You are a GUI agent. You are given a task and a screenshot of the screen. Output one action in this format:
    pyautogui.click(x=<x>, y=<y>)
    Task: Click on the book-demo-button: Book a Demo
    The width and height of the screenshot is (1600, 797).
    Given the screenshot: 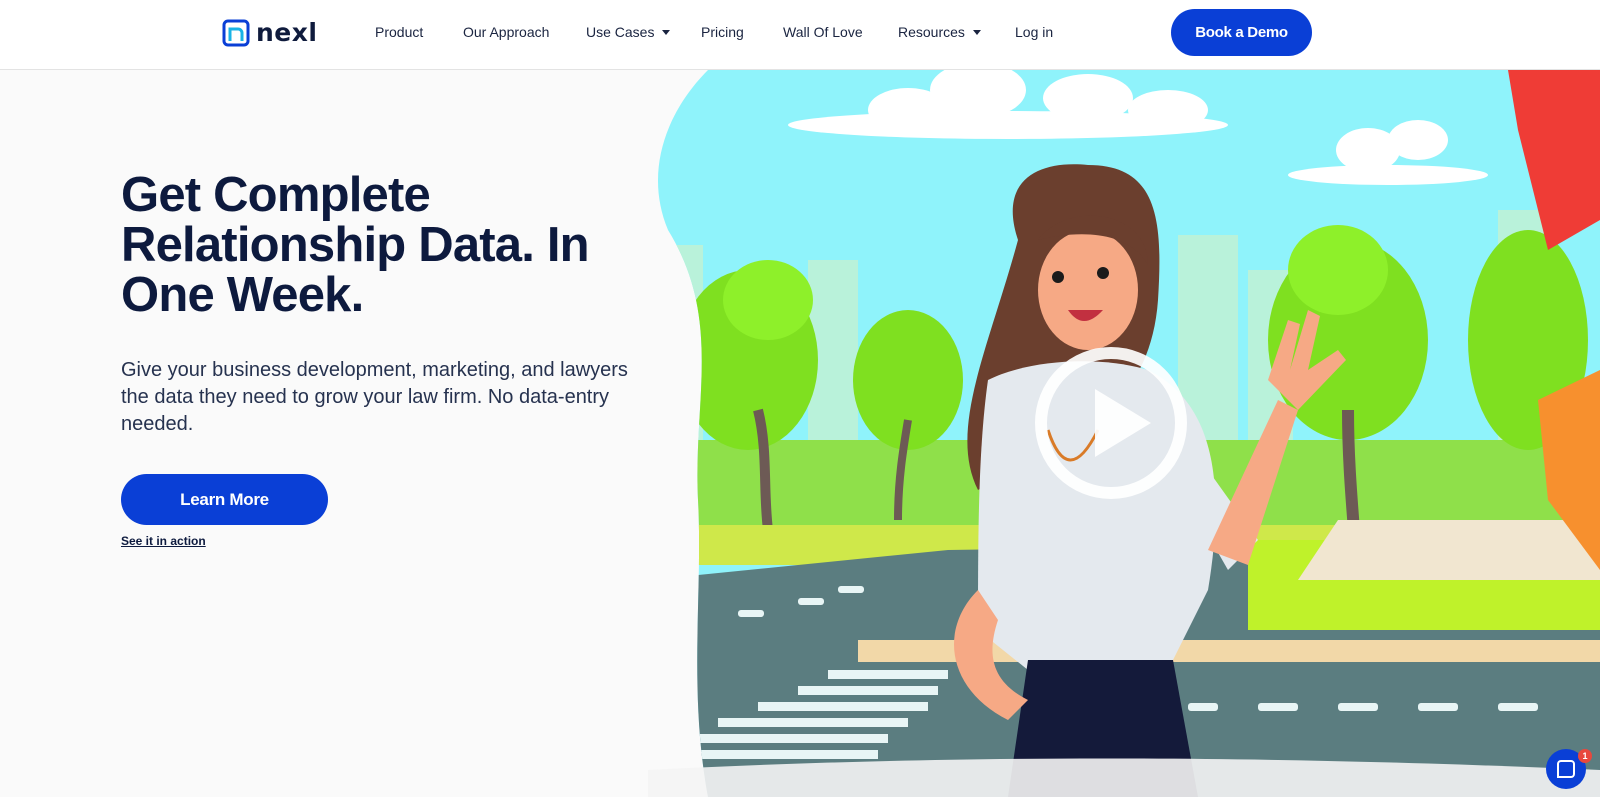 What is the action you would take?
    pyautogui.click(x=1241, y=32)
    